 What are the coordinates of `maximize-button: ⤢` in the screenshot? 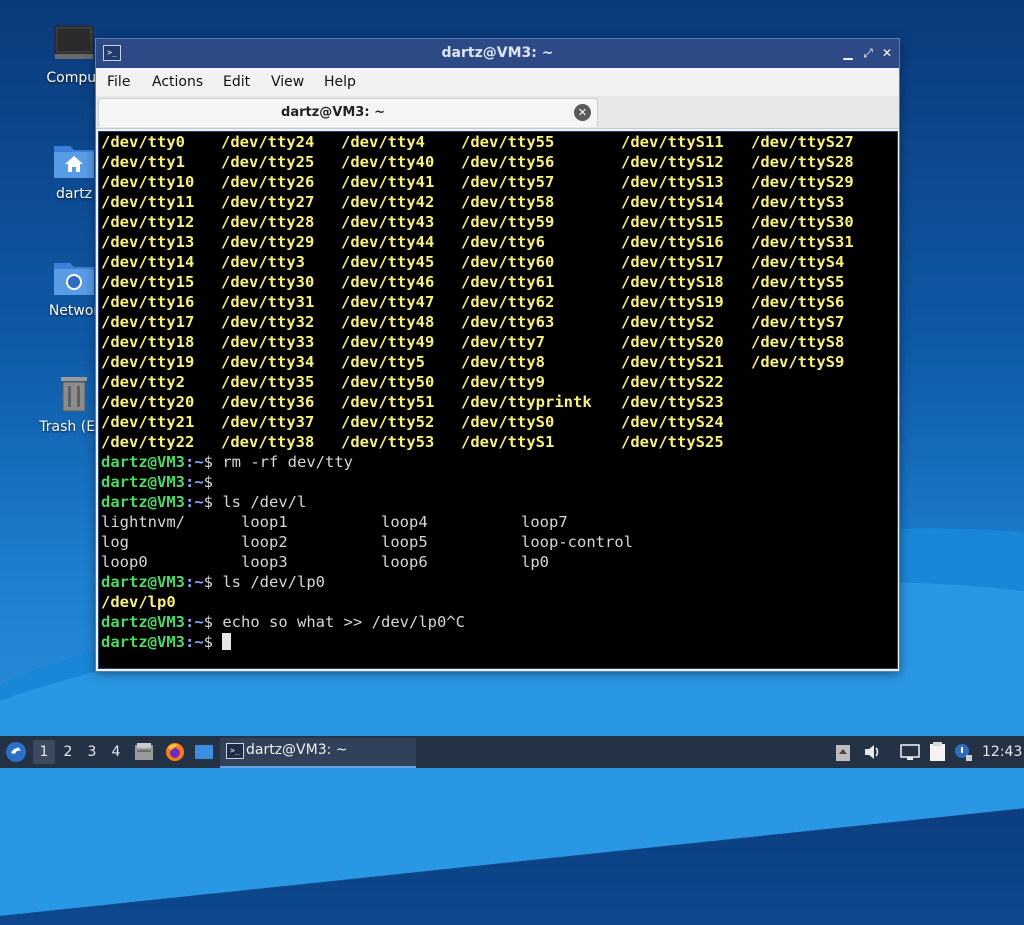 It's located at (868, 53).